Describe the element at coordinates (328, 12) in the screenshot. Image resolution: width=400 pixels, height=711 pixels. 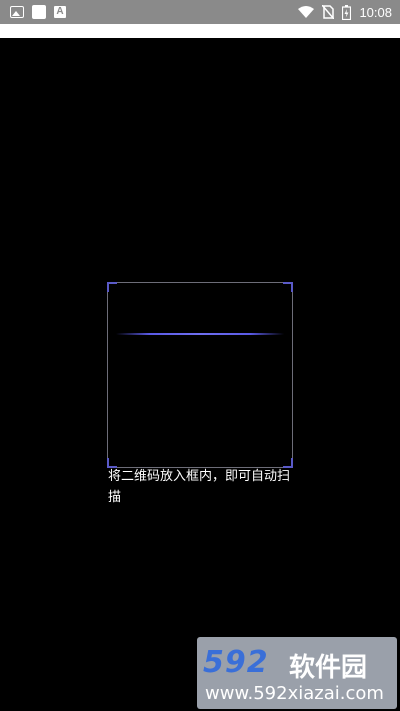
I see `no-sim-icon` at that location.